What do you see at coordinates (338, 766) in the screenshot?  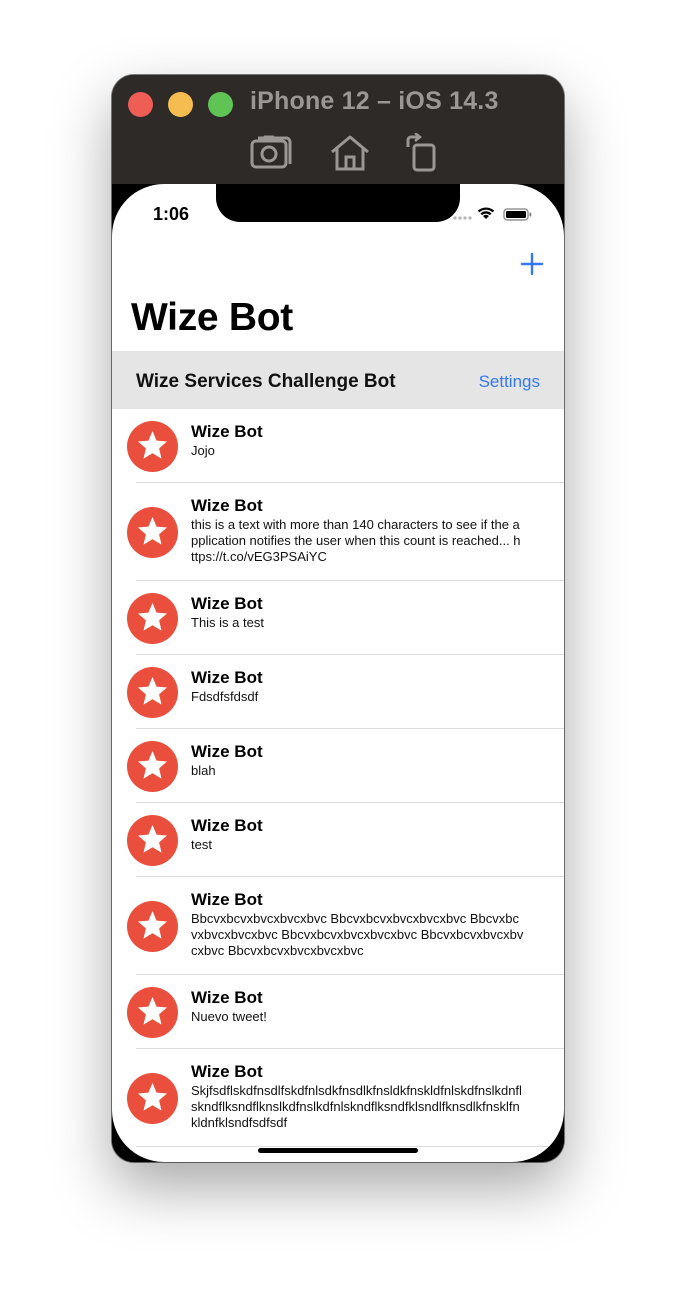 I see `tweet-row: Wize Bot blah` at bounding box center [338, 766].